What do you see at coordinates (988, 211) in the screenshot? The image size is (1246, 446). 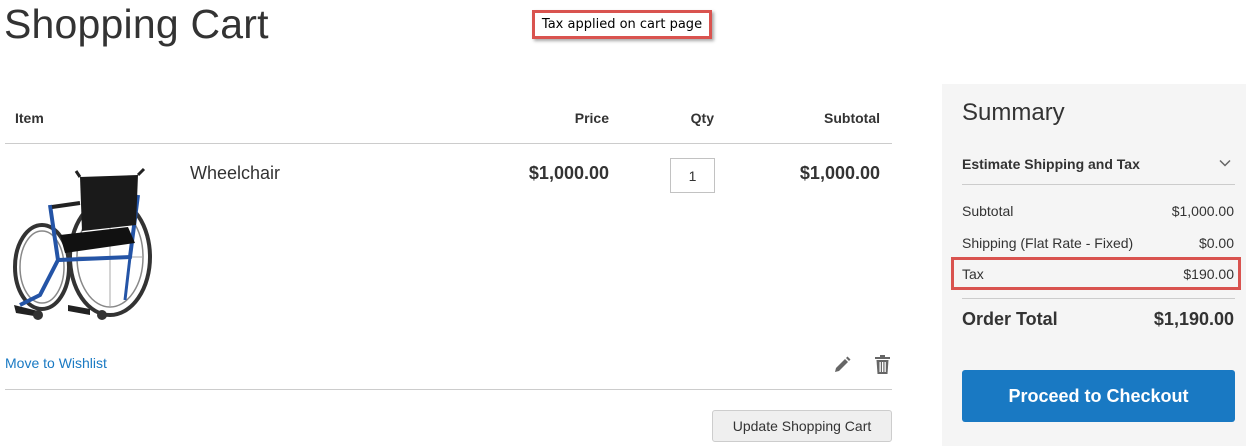 I see `summary-subtotal-label: Subtotal` at bounding box center [988, 211].